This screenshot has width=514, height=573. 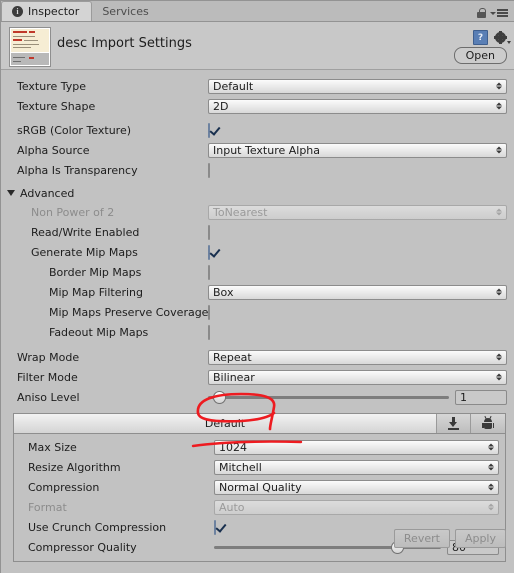 What do you see at coordinates (357, 150) in the screenshot?
I see `dropdown-alpha-source: Input Texture Alpha` at bounding box center [357, 150].